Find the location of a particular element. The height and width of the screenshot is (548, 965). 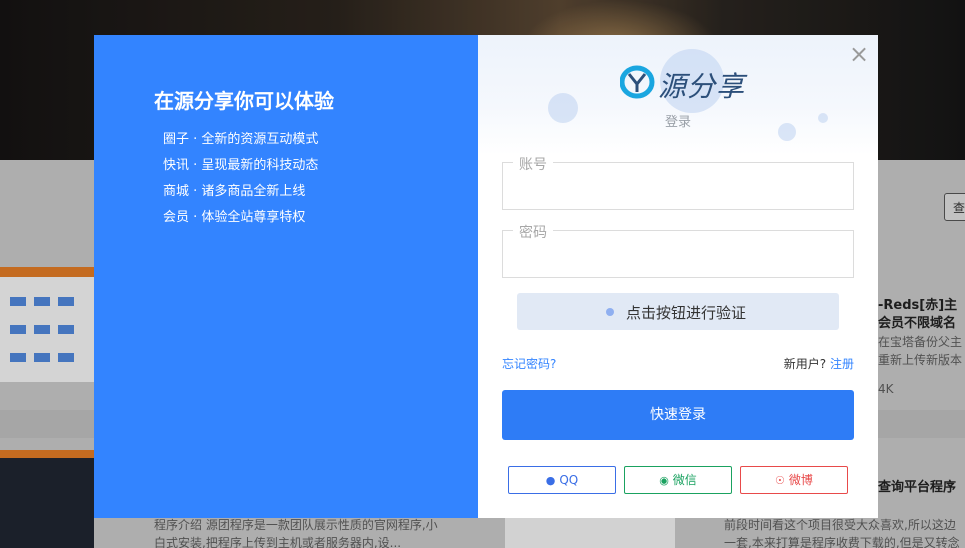

promo-feature: 商城 · 诸多商品全新上线 is located at coordinates (234, 191).